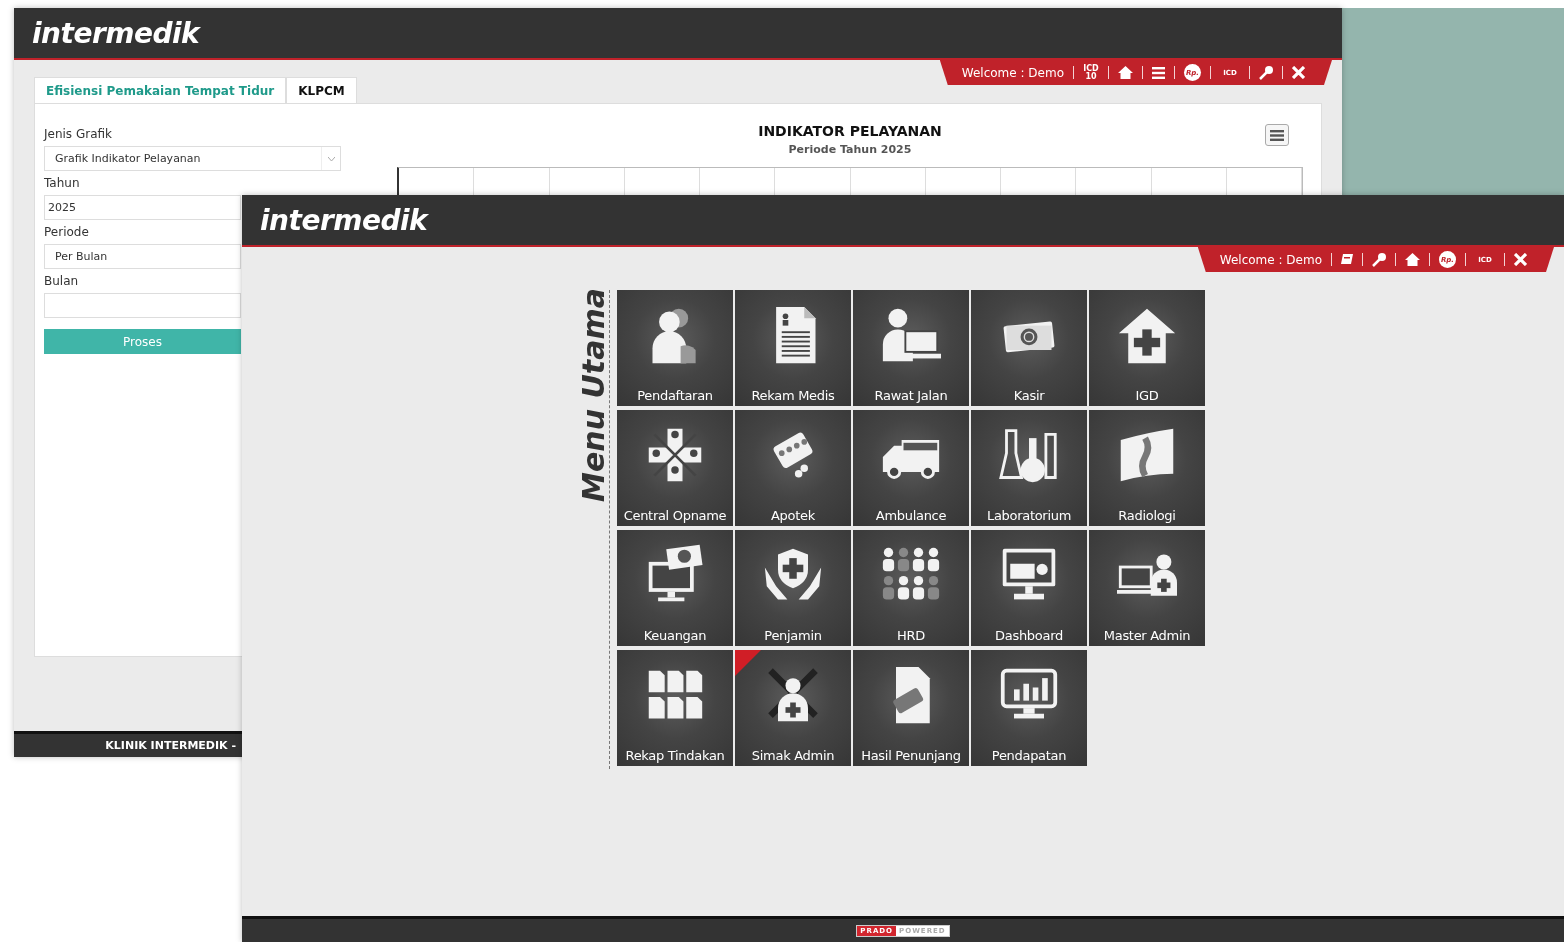 The width and height of the screenshot is (1564, 942). Describe the element at coordinates (675, 468) in the screenshot. I see `menu-tile: Central Opname` at that location.